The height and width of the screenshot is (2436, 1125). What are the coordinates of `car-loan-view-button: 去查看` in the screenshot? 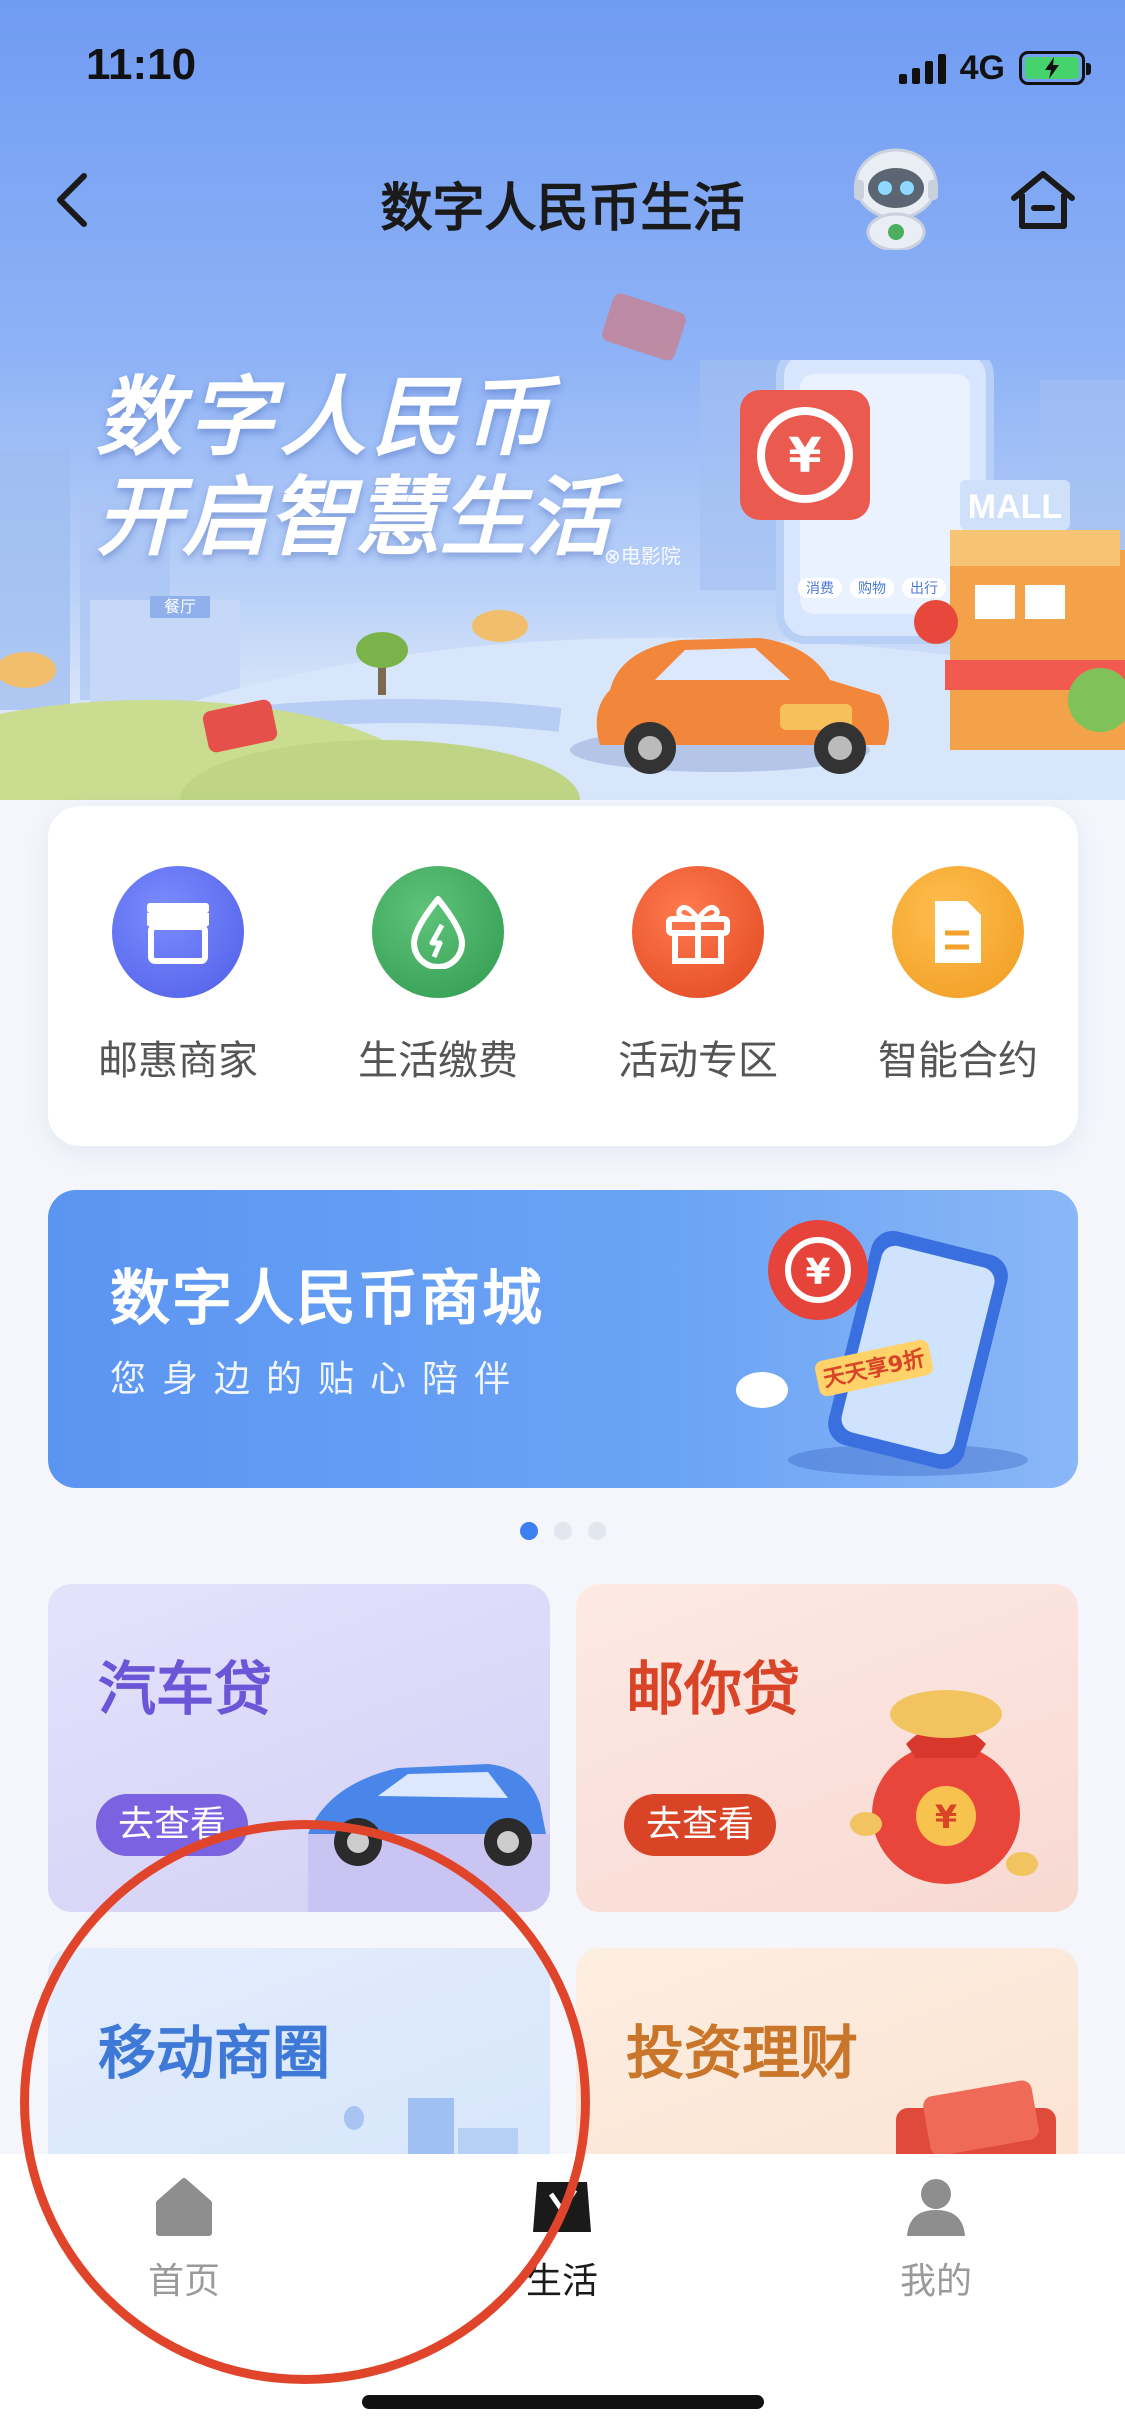 It's located at (172, 1825).